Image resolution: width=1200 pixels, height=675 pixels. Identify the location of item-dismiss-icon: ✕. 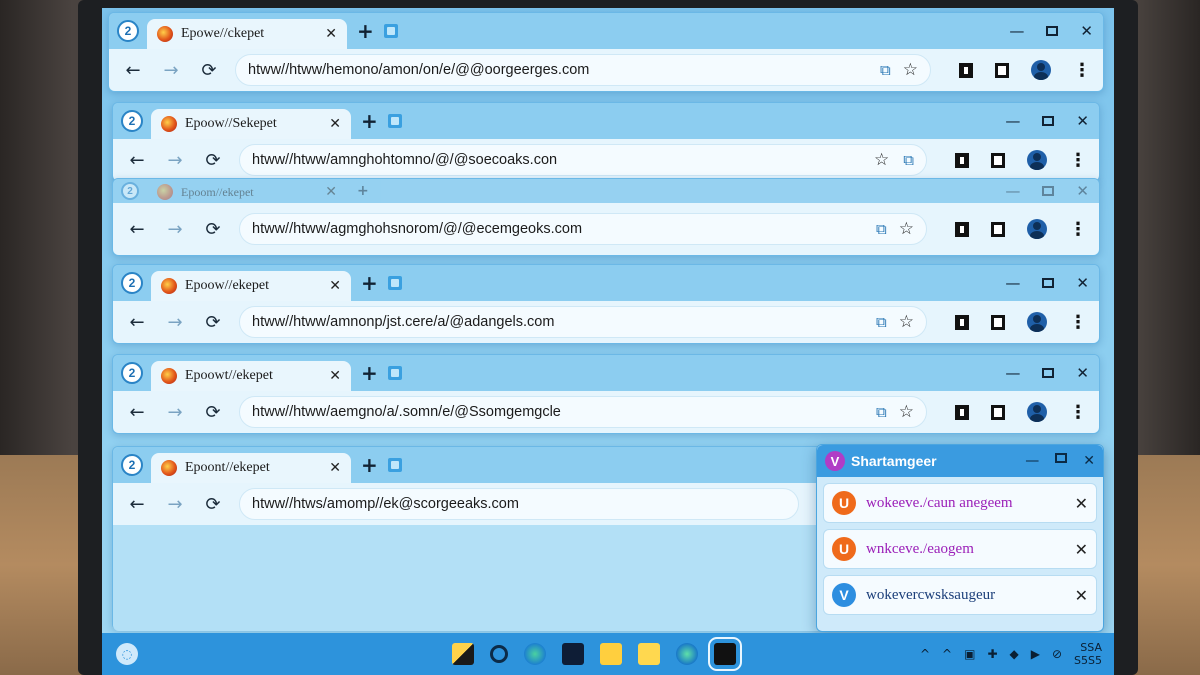
(1081, 503).